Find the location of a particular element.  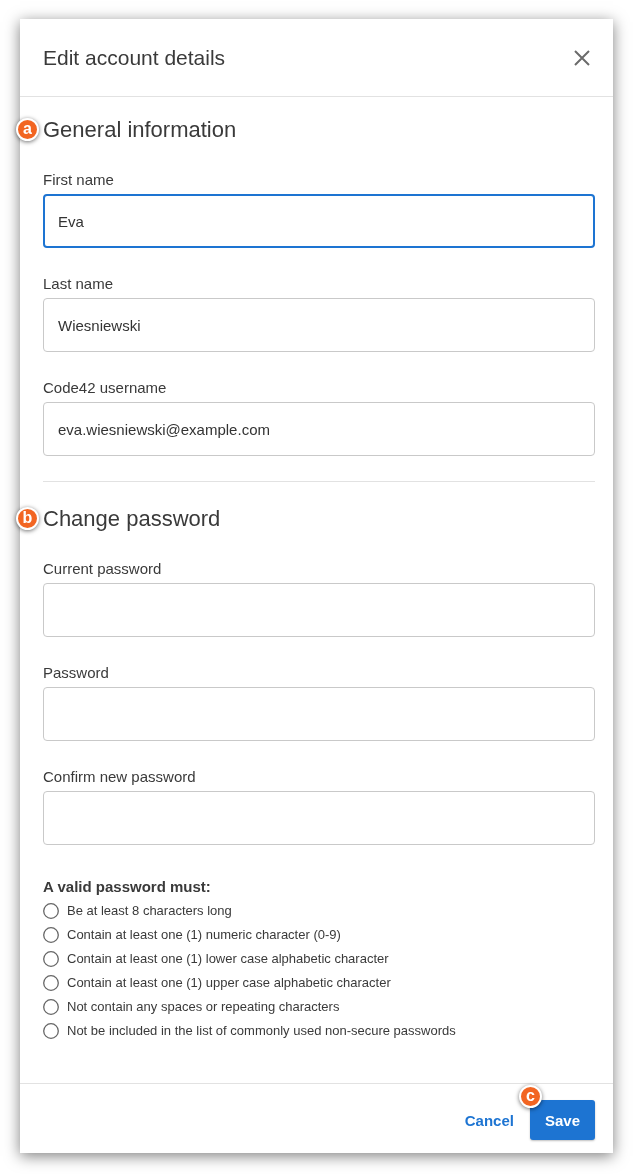

callout-badge: c is located at coordinates (530, 1096).